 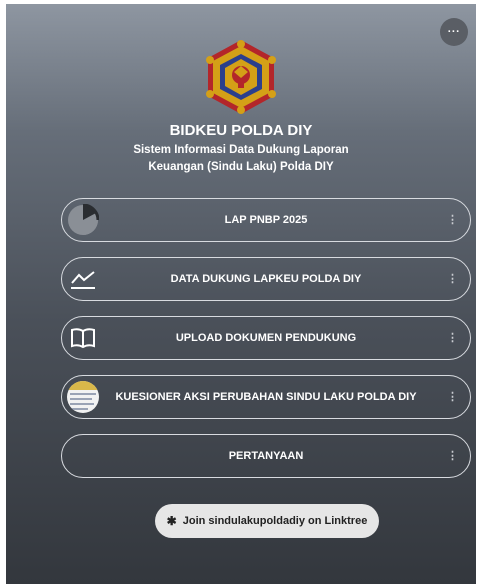 I want to click on link-data-dukung-lapkeu: DATA DUKUNG LAPKEU POLDA DIY ⋮, so click(x=266, y=279).